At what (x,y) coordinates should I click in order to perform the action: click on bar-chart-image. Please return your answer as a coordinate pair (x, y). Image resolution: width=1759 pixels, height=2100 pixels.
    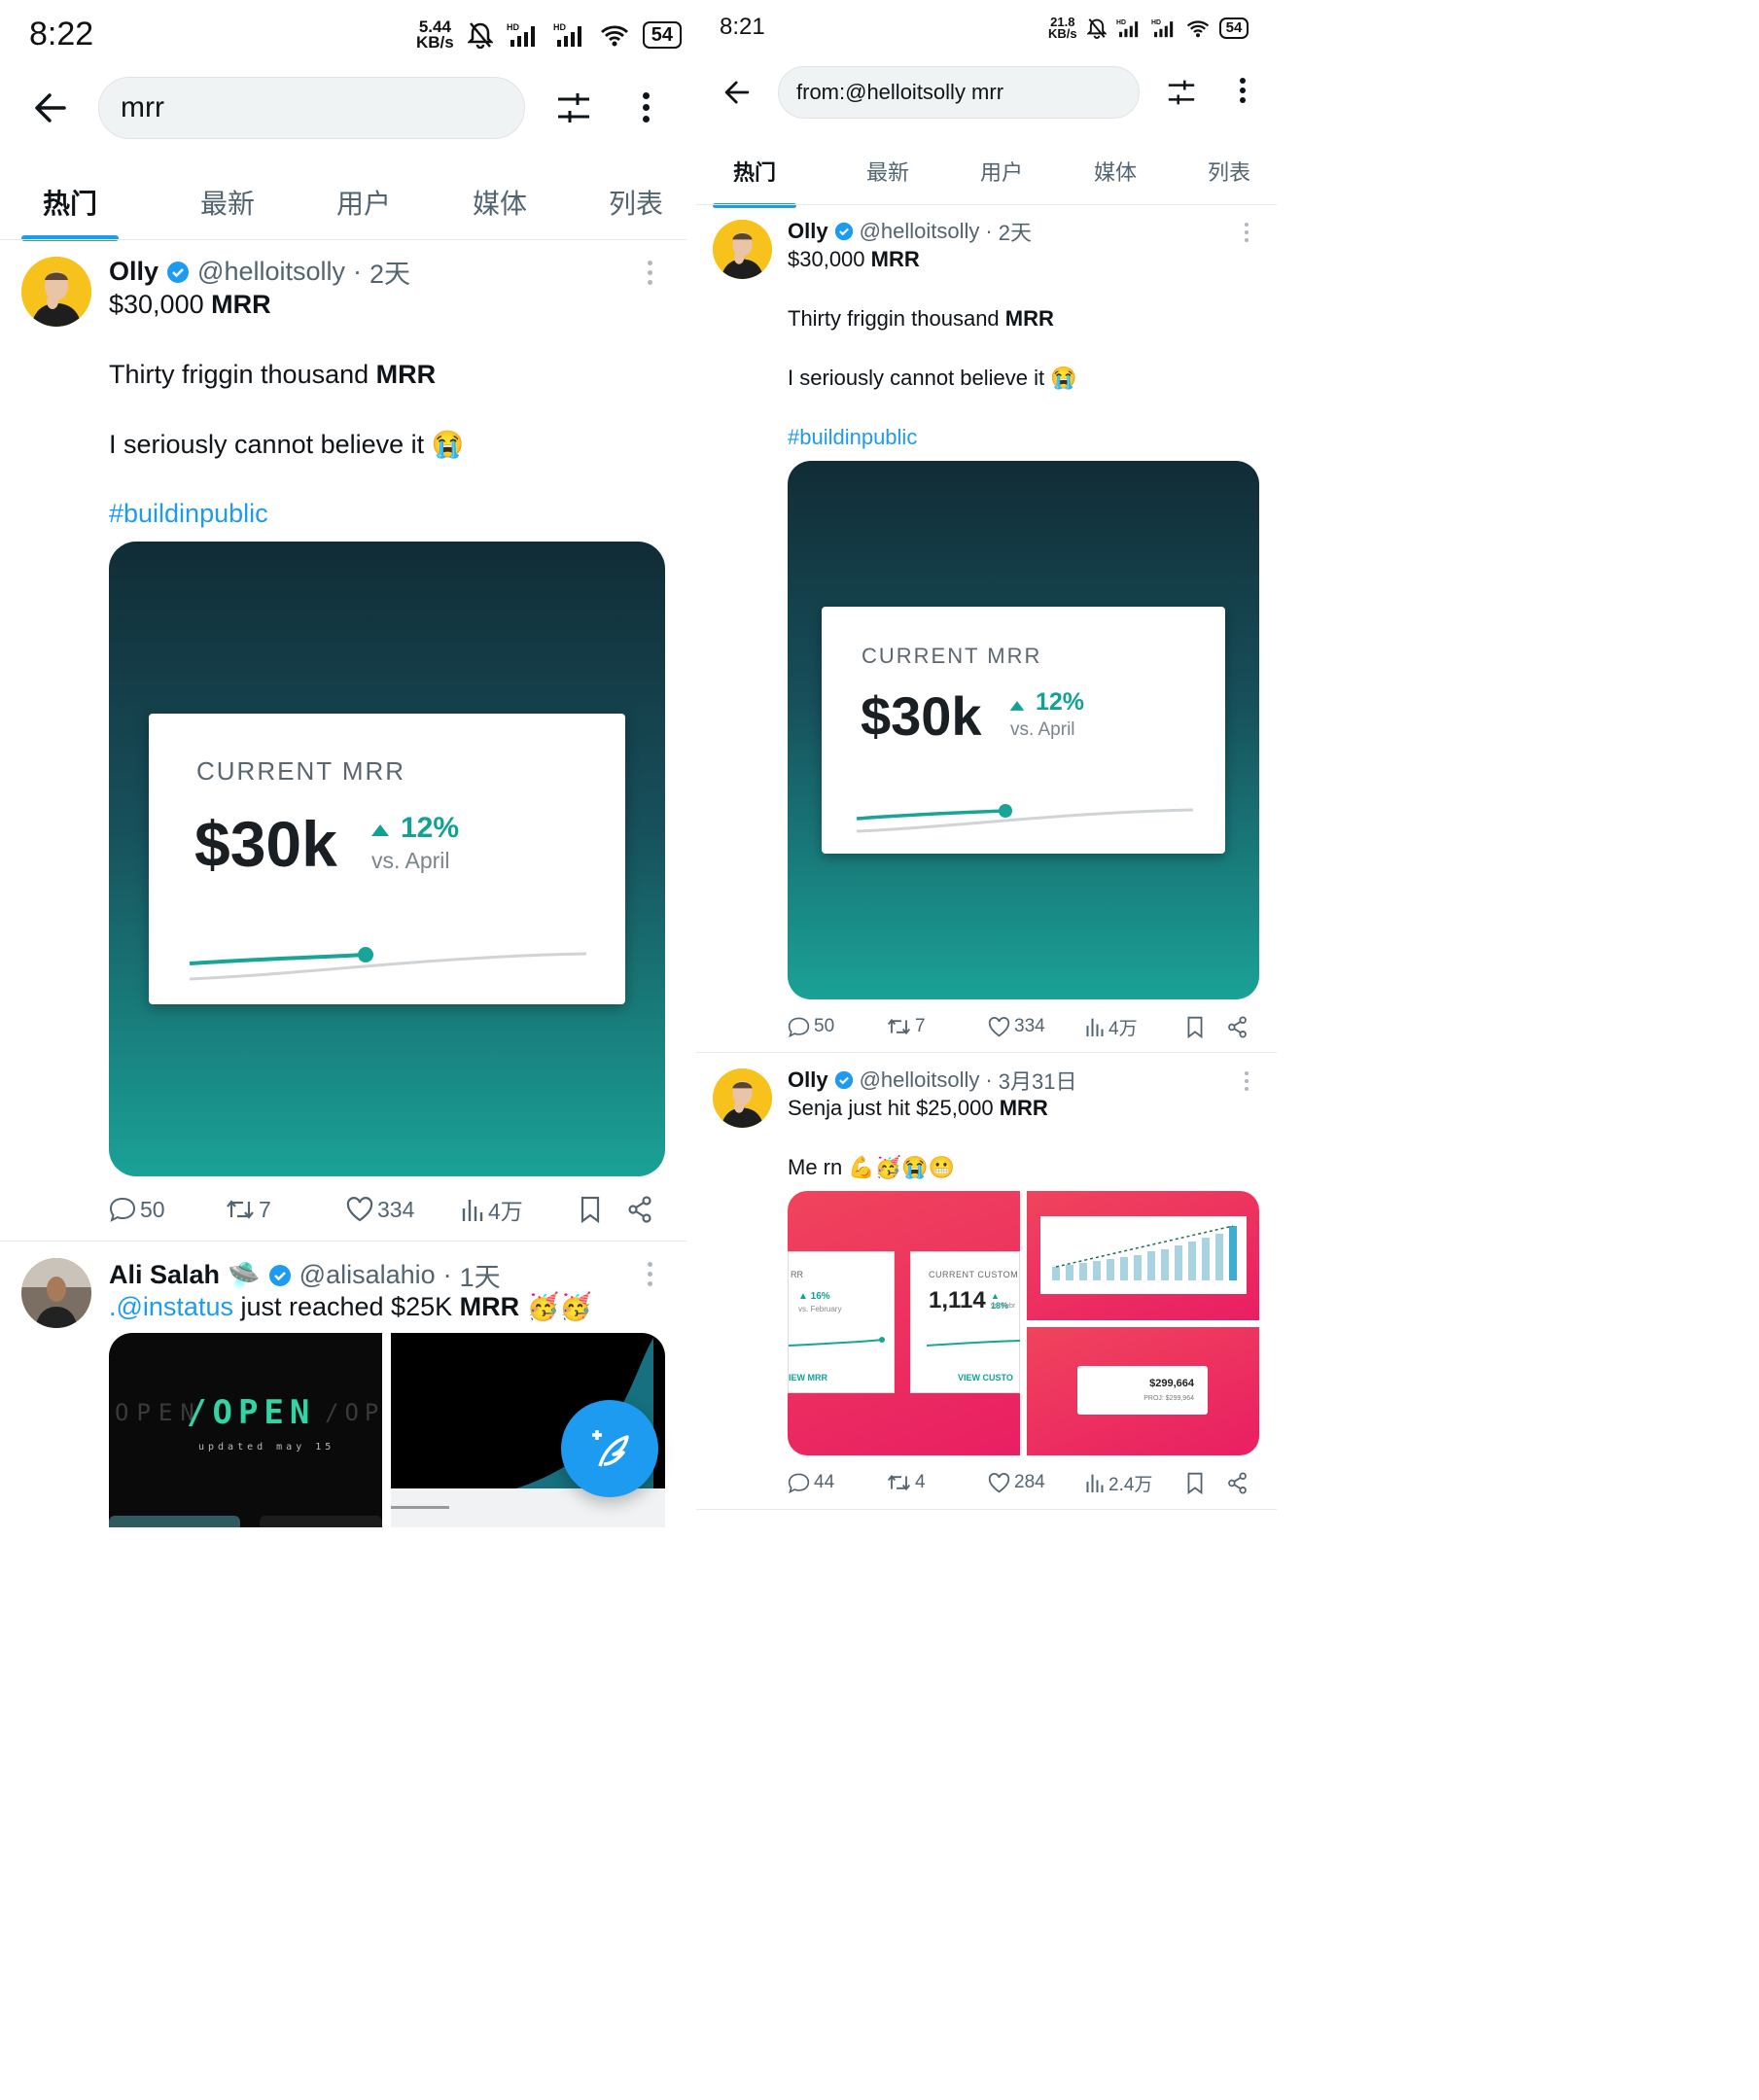
    Looking at the image, I should click on (1143, 1255).